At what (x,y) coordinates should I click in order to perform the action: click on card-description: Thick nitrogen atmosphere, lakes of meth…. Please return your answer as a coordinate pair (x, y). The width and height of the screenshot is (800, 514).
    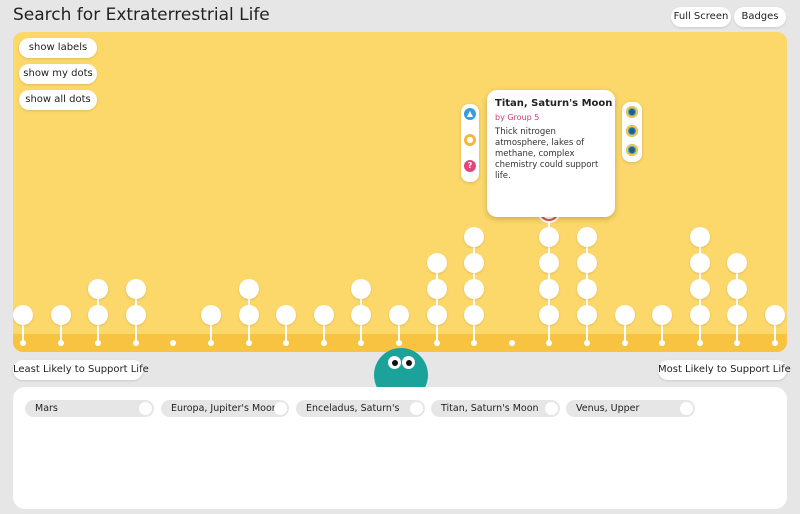
    Looking at the image, I should click on (547, 154).